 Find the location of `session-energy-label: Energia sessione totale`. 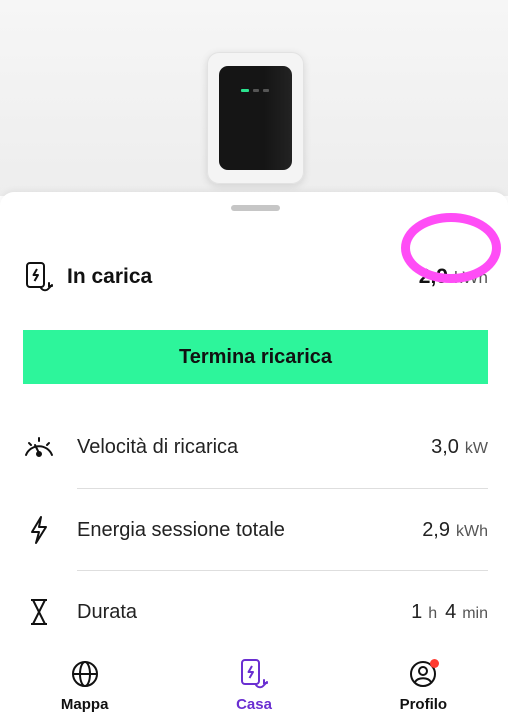

session-energy-label: Energia sessione totale is located at coordinates (181, 529).